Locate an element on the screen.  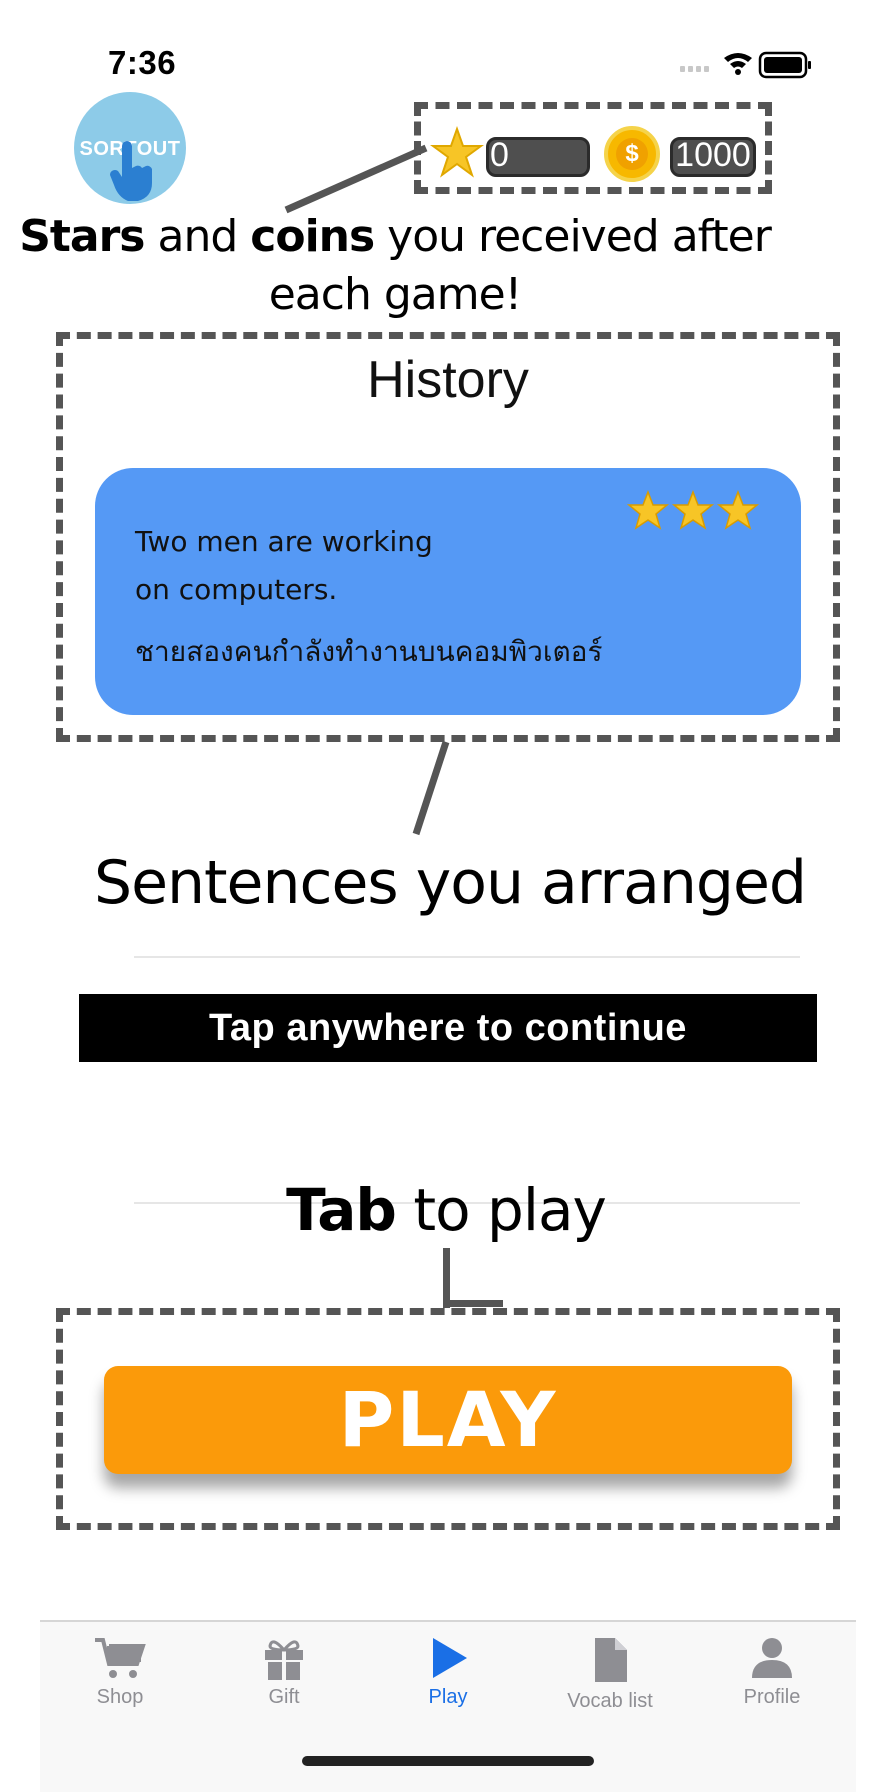
tab-label: Shop is located at coordinates (120, 1697).